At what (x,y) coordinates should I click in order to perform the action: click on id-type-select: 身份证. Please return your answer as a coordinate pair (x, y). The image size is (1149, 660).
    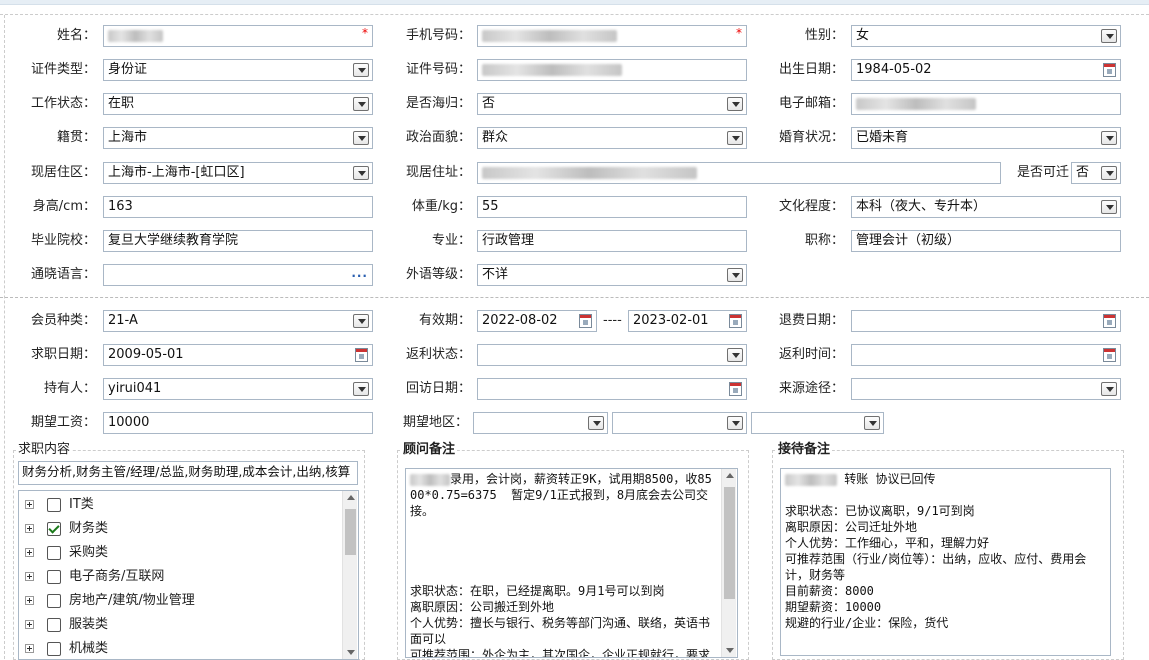
    Looking at the image, I should click on (238, 70).